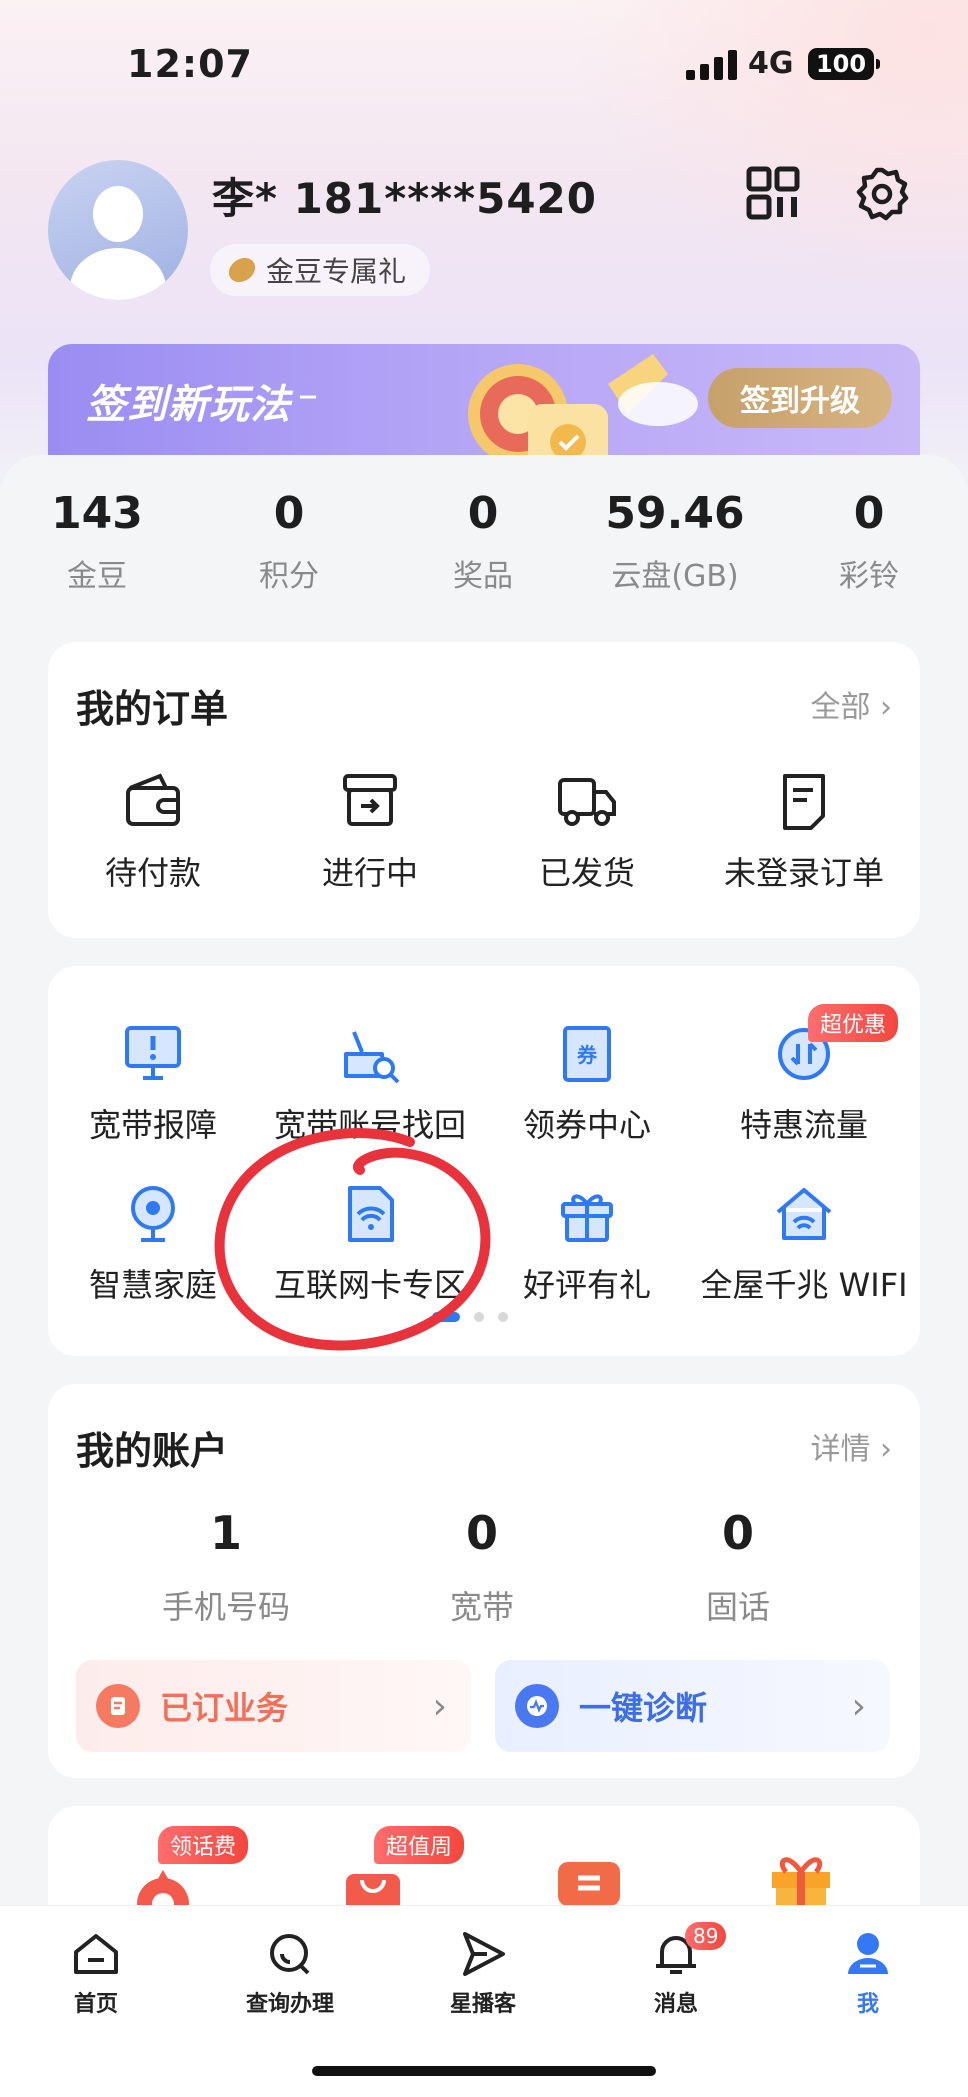 The width and height of the screenshot is (968, 2097). Describe the element at coordinates (118, 1706) in the screenshot. I see `subscribed-icon` at that location.